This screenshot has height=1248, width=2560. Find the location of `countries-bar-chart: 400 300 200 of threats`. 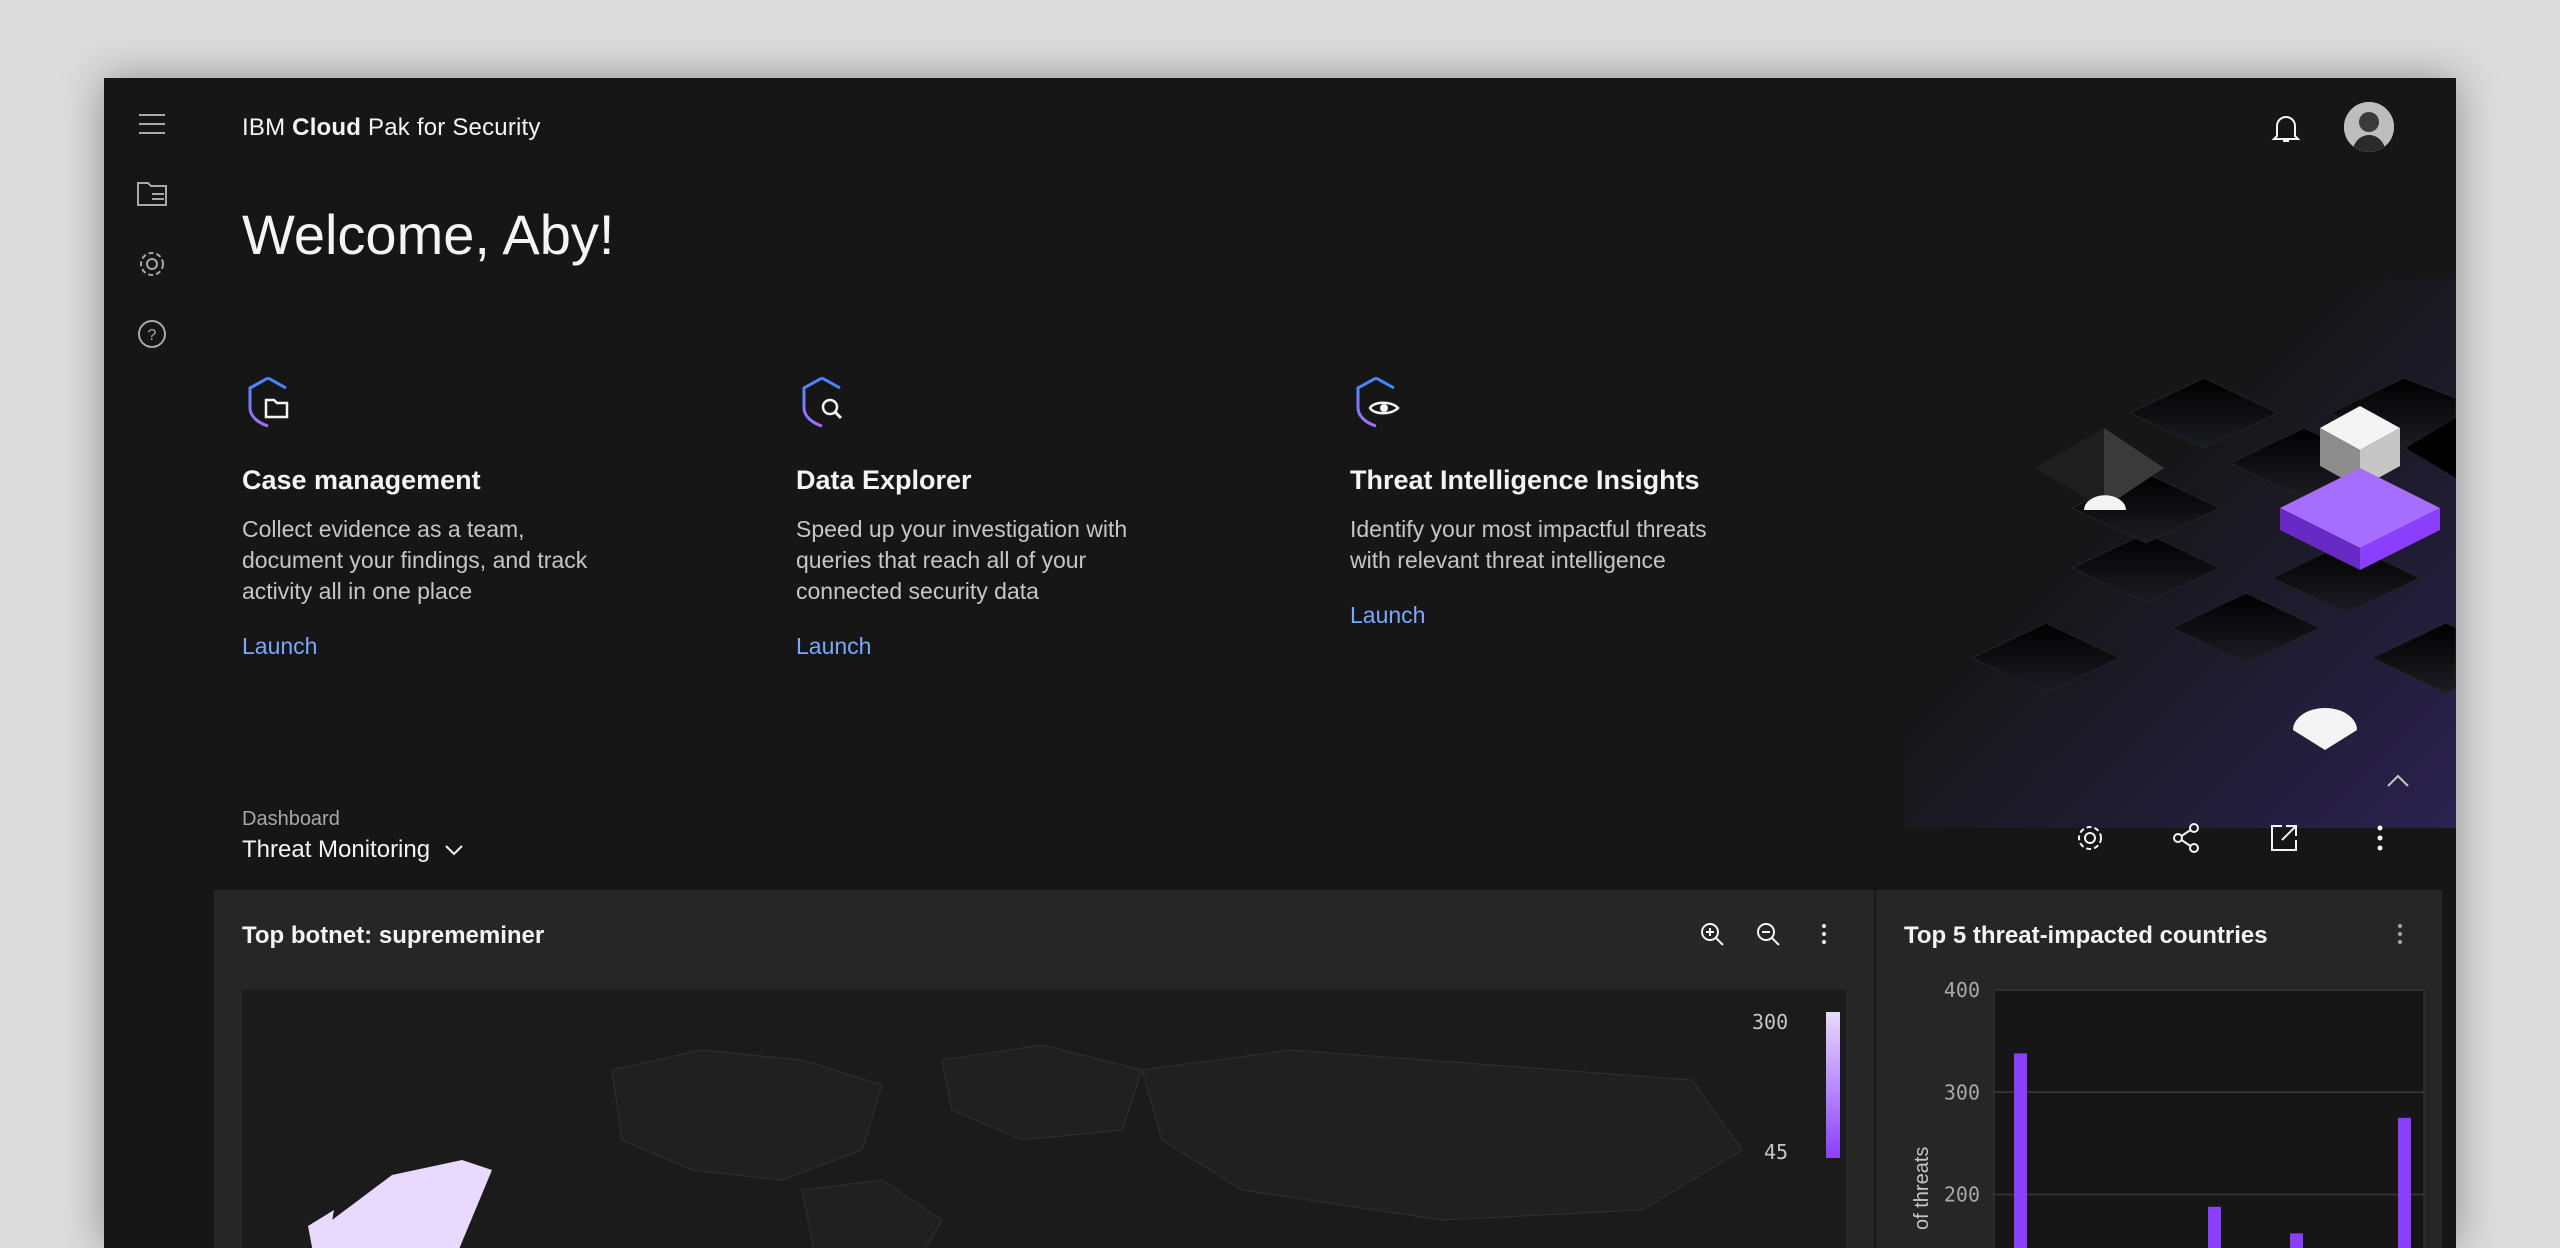

countries-bar-chart: 400 300 200 of threats is located at coordinates (2168, 1113).